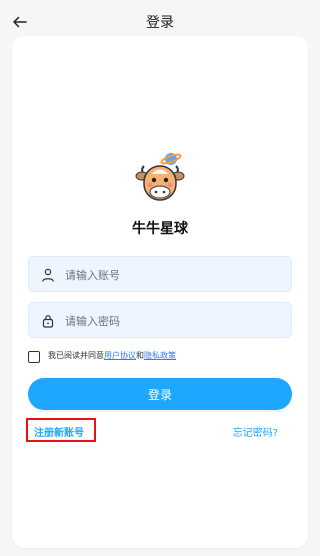  Describe the element at coordinates (34, 357) in the screenshot. I see `agreement-checkbox` at that location.